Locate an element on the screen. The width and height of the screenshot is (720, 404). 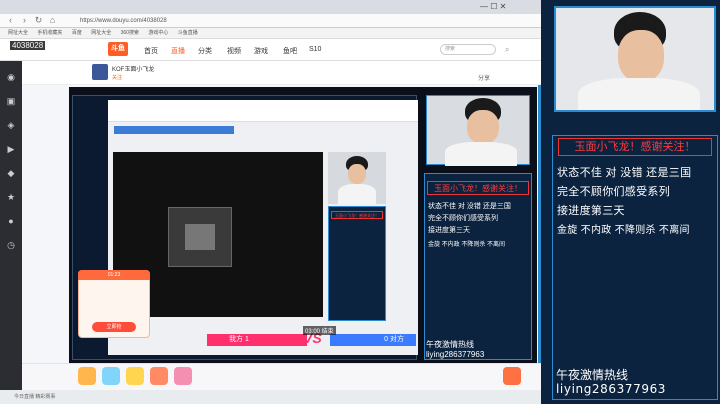
webcam-face is located at coordinates (641, 56).